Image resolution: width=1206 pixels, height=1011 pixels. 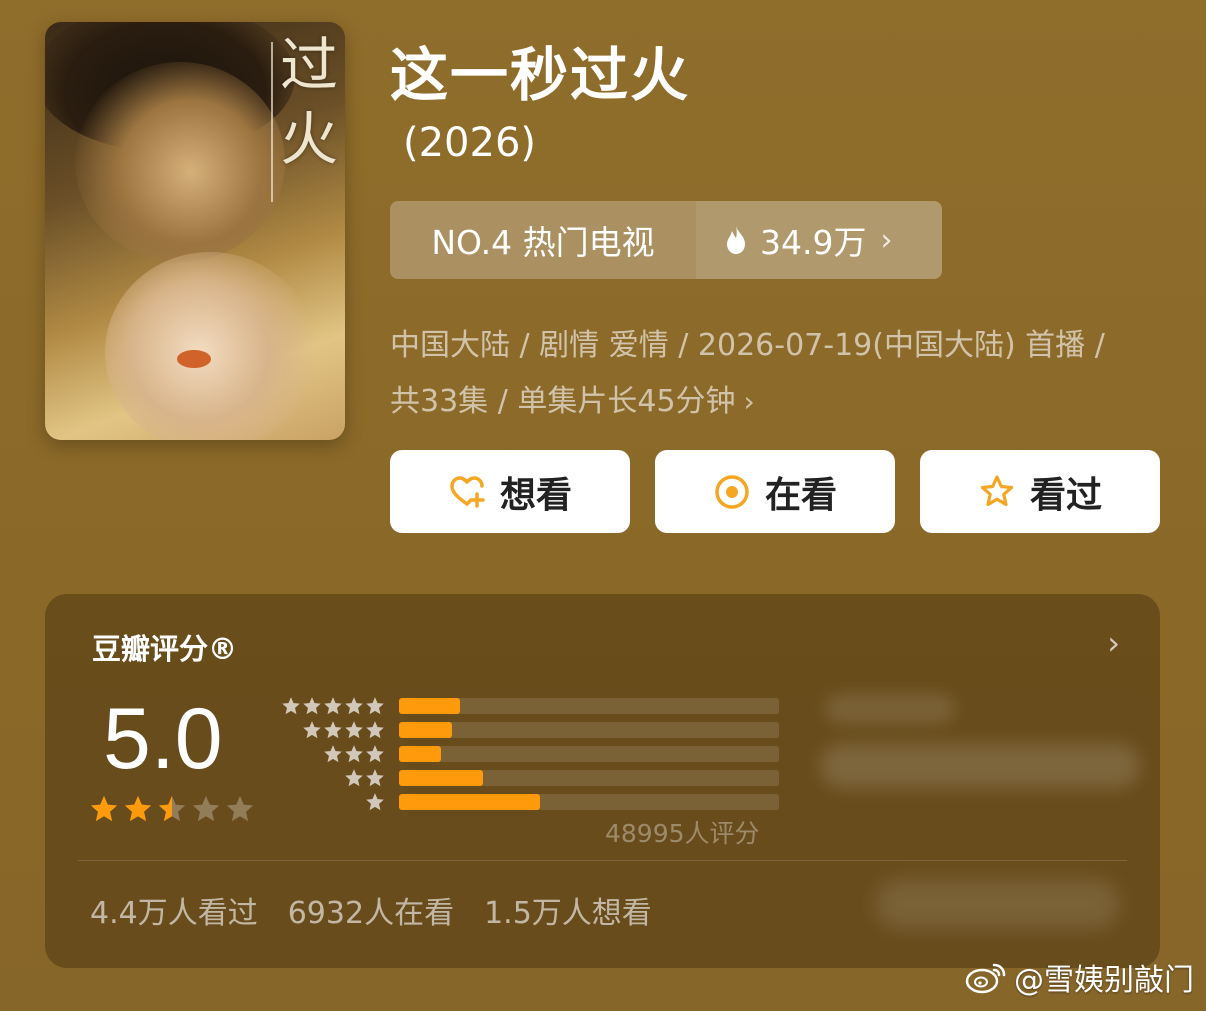 What do you see at coordinates (813, 242) in the screenshot?
I see `heat-value: 34.9万` at bounding box center [813, 242].